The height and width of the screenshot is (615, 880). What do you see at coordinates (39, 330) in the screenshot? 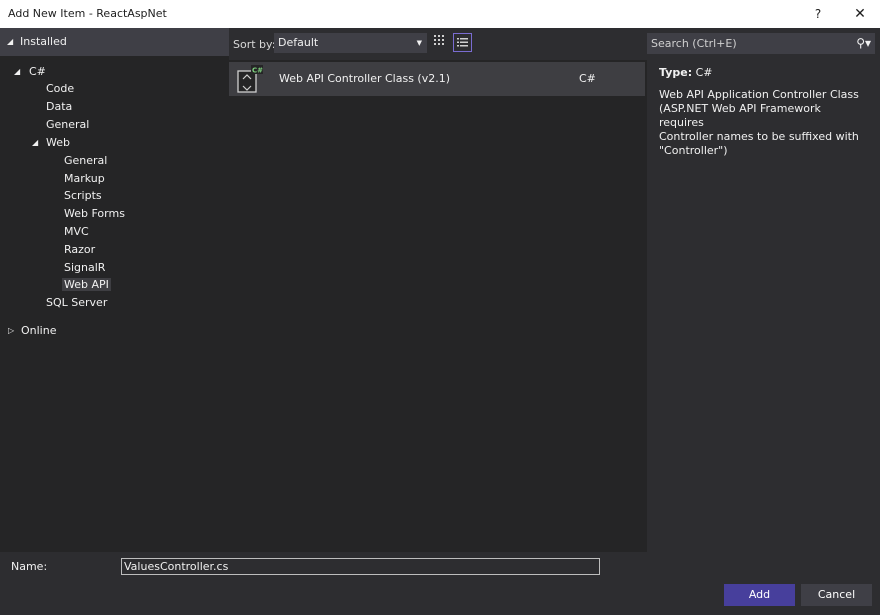
I see `tree-item-label: Online` at bounding box center [39, 330].